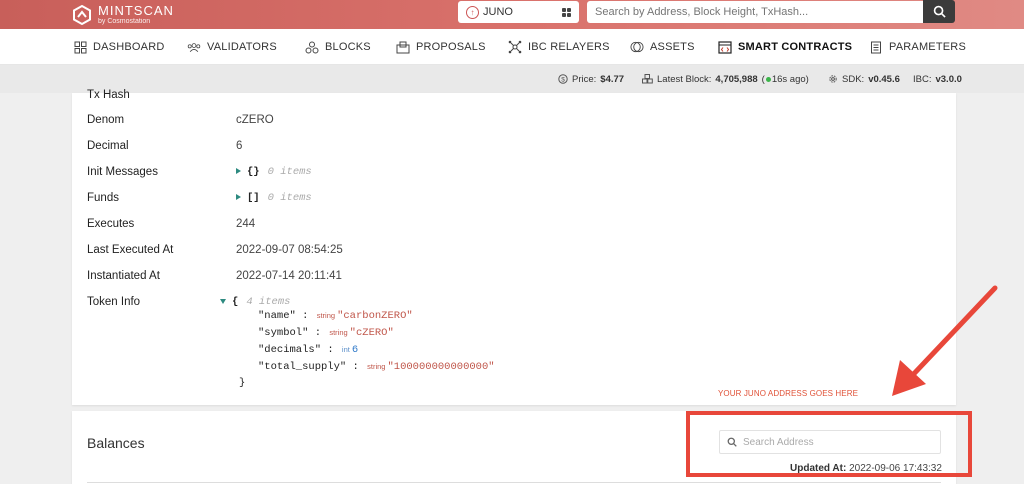  I want to click on latest-block-stat: Latest Block: 4,705,988 (16s ago), so click(725, 79).